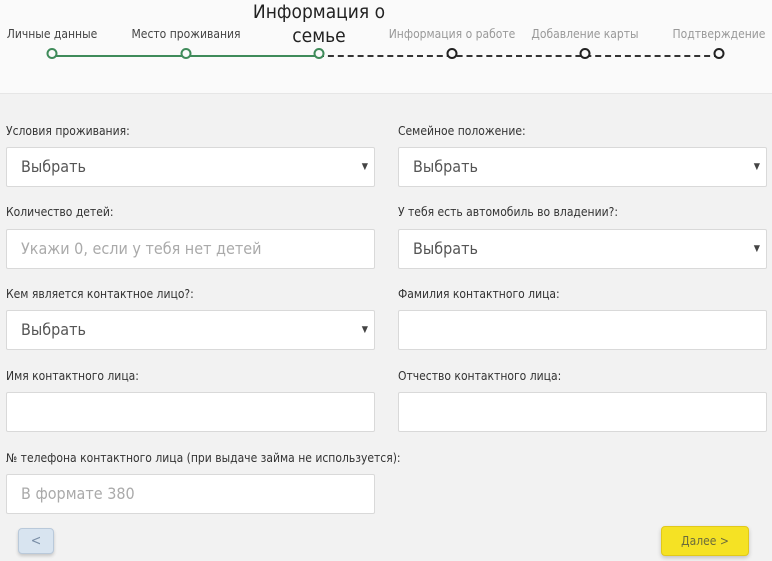 The height and width of the screenshot is (561, 772). I want to click on has-car-select: Выбрать ▼, so click(582, 249).